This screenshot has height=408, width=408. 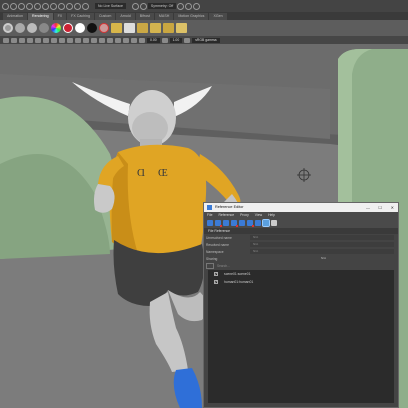 What do you see at coordinates (125, 16) in the screenshot?
I see `tab-arnold: Arnold` at bounding box center [125, 16].